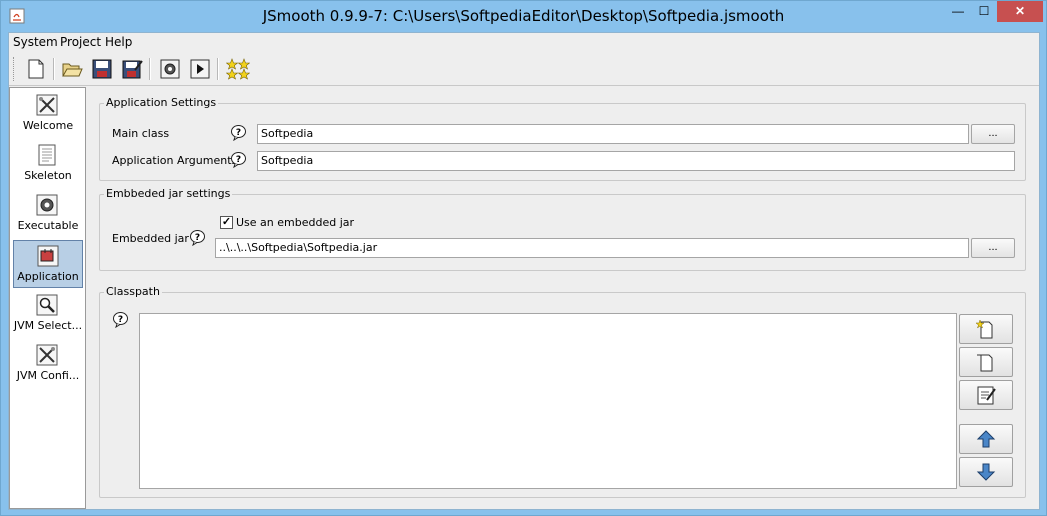  I want to click on nav-label: Application, so click(48, 276).